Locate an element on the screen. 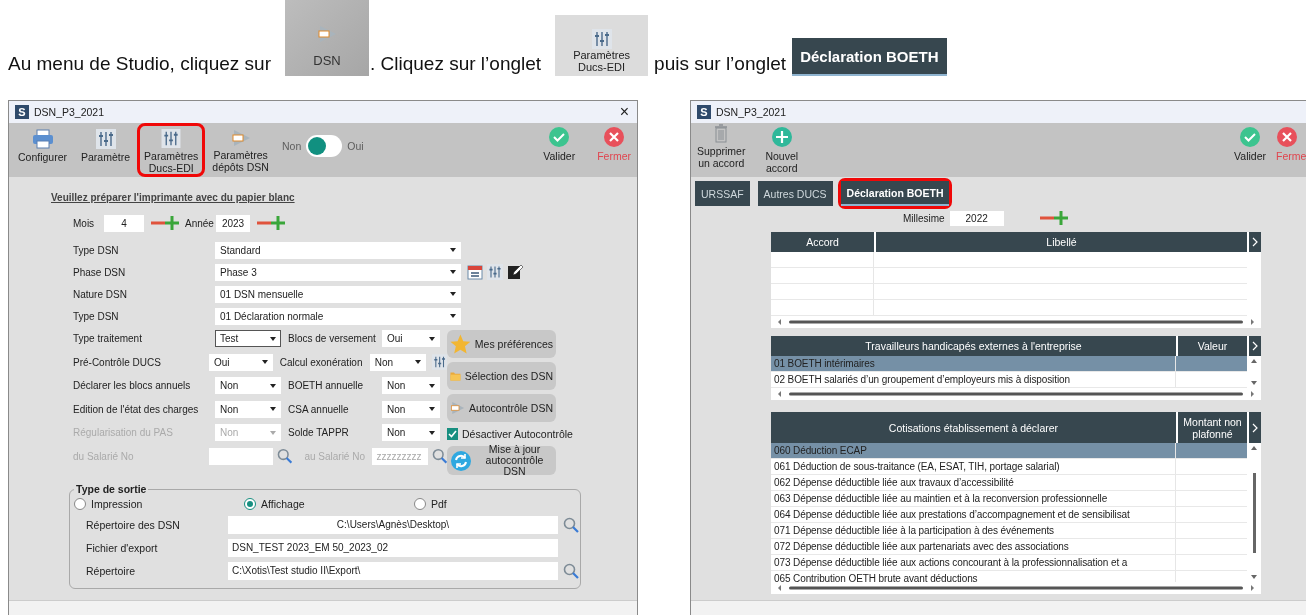 This screenshot has width=1306, height=615. scrollbar-thumb is located at coordinates (1254, 512).